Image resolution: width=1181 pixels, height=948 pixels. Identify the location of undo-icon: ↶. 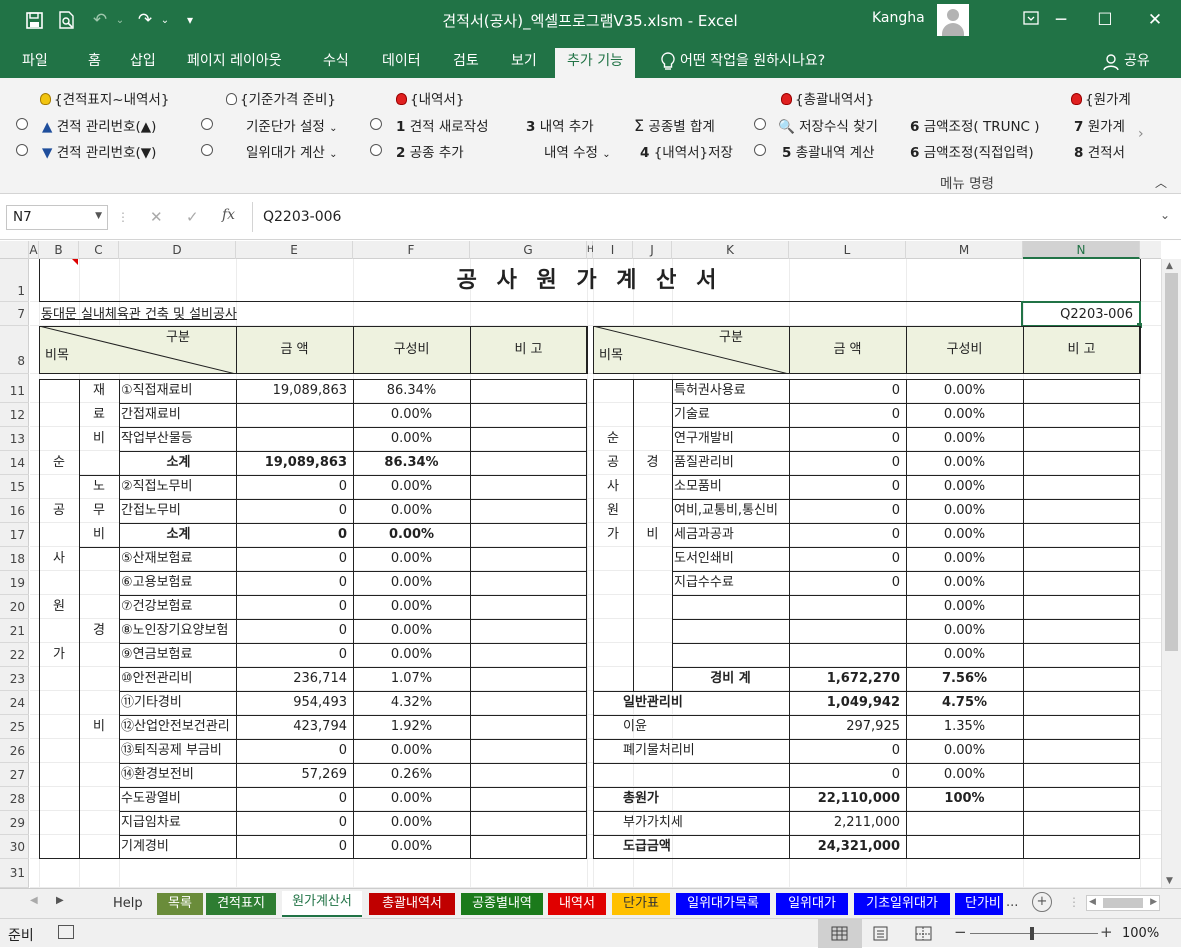
(100, 20).